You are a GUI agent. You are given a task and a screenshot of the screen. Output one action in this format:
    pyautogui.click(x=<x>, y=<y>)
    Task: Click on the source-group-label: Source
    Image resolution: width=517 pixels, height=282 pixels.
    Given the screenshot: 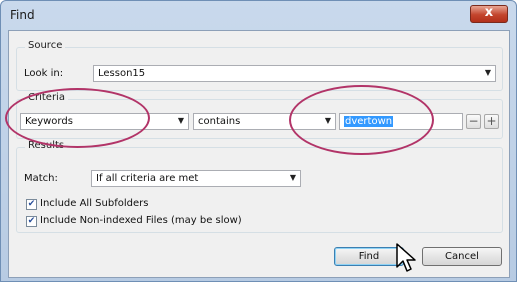 What is the action you would take?
    pyautogui.click(x=45, y=45)
    